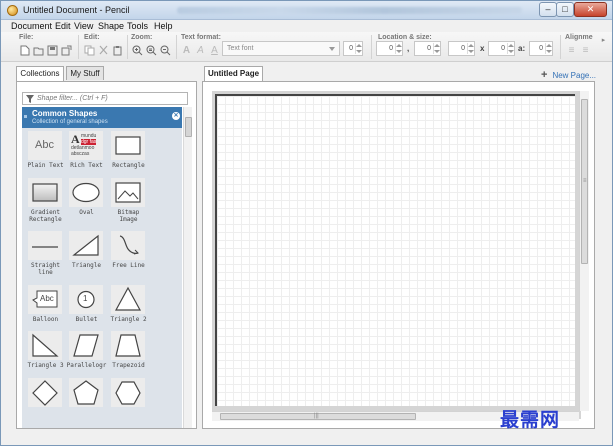  I want to click on collection-close-icon: ✕, so click(176, 116).